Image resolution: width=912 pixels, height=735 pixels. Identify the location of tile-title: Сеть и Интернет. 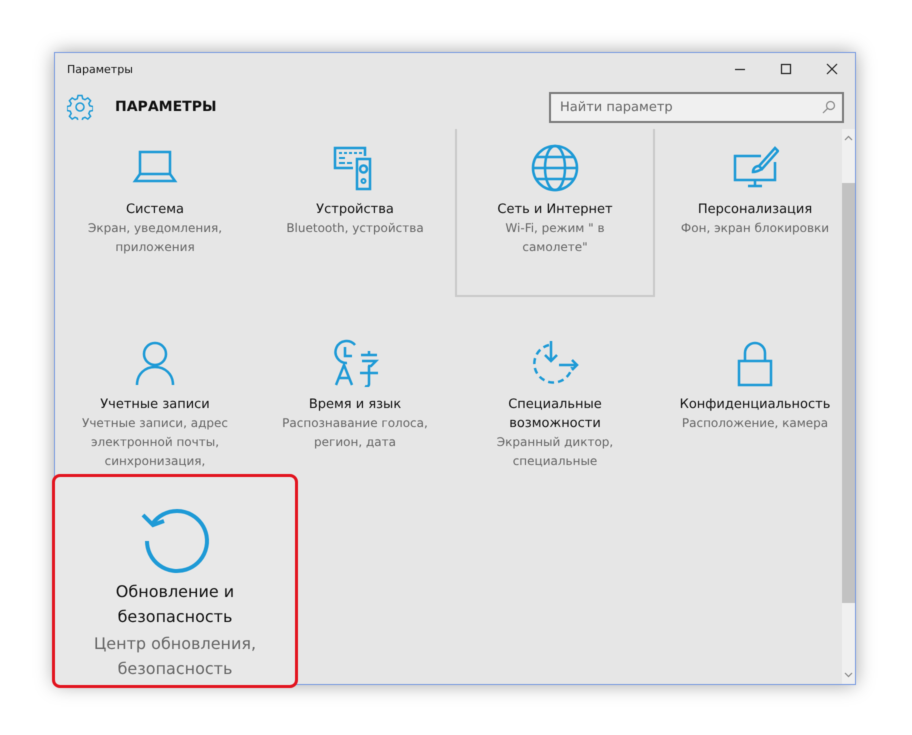
(555, 210).